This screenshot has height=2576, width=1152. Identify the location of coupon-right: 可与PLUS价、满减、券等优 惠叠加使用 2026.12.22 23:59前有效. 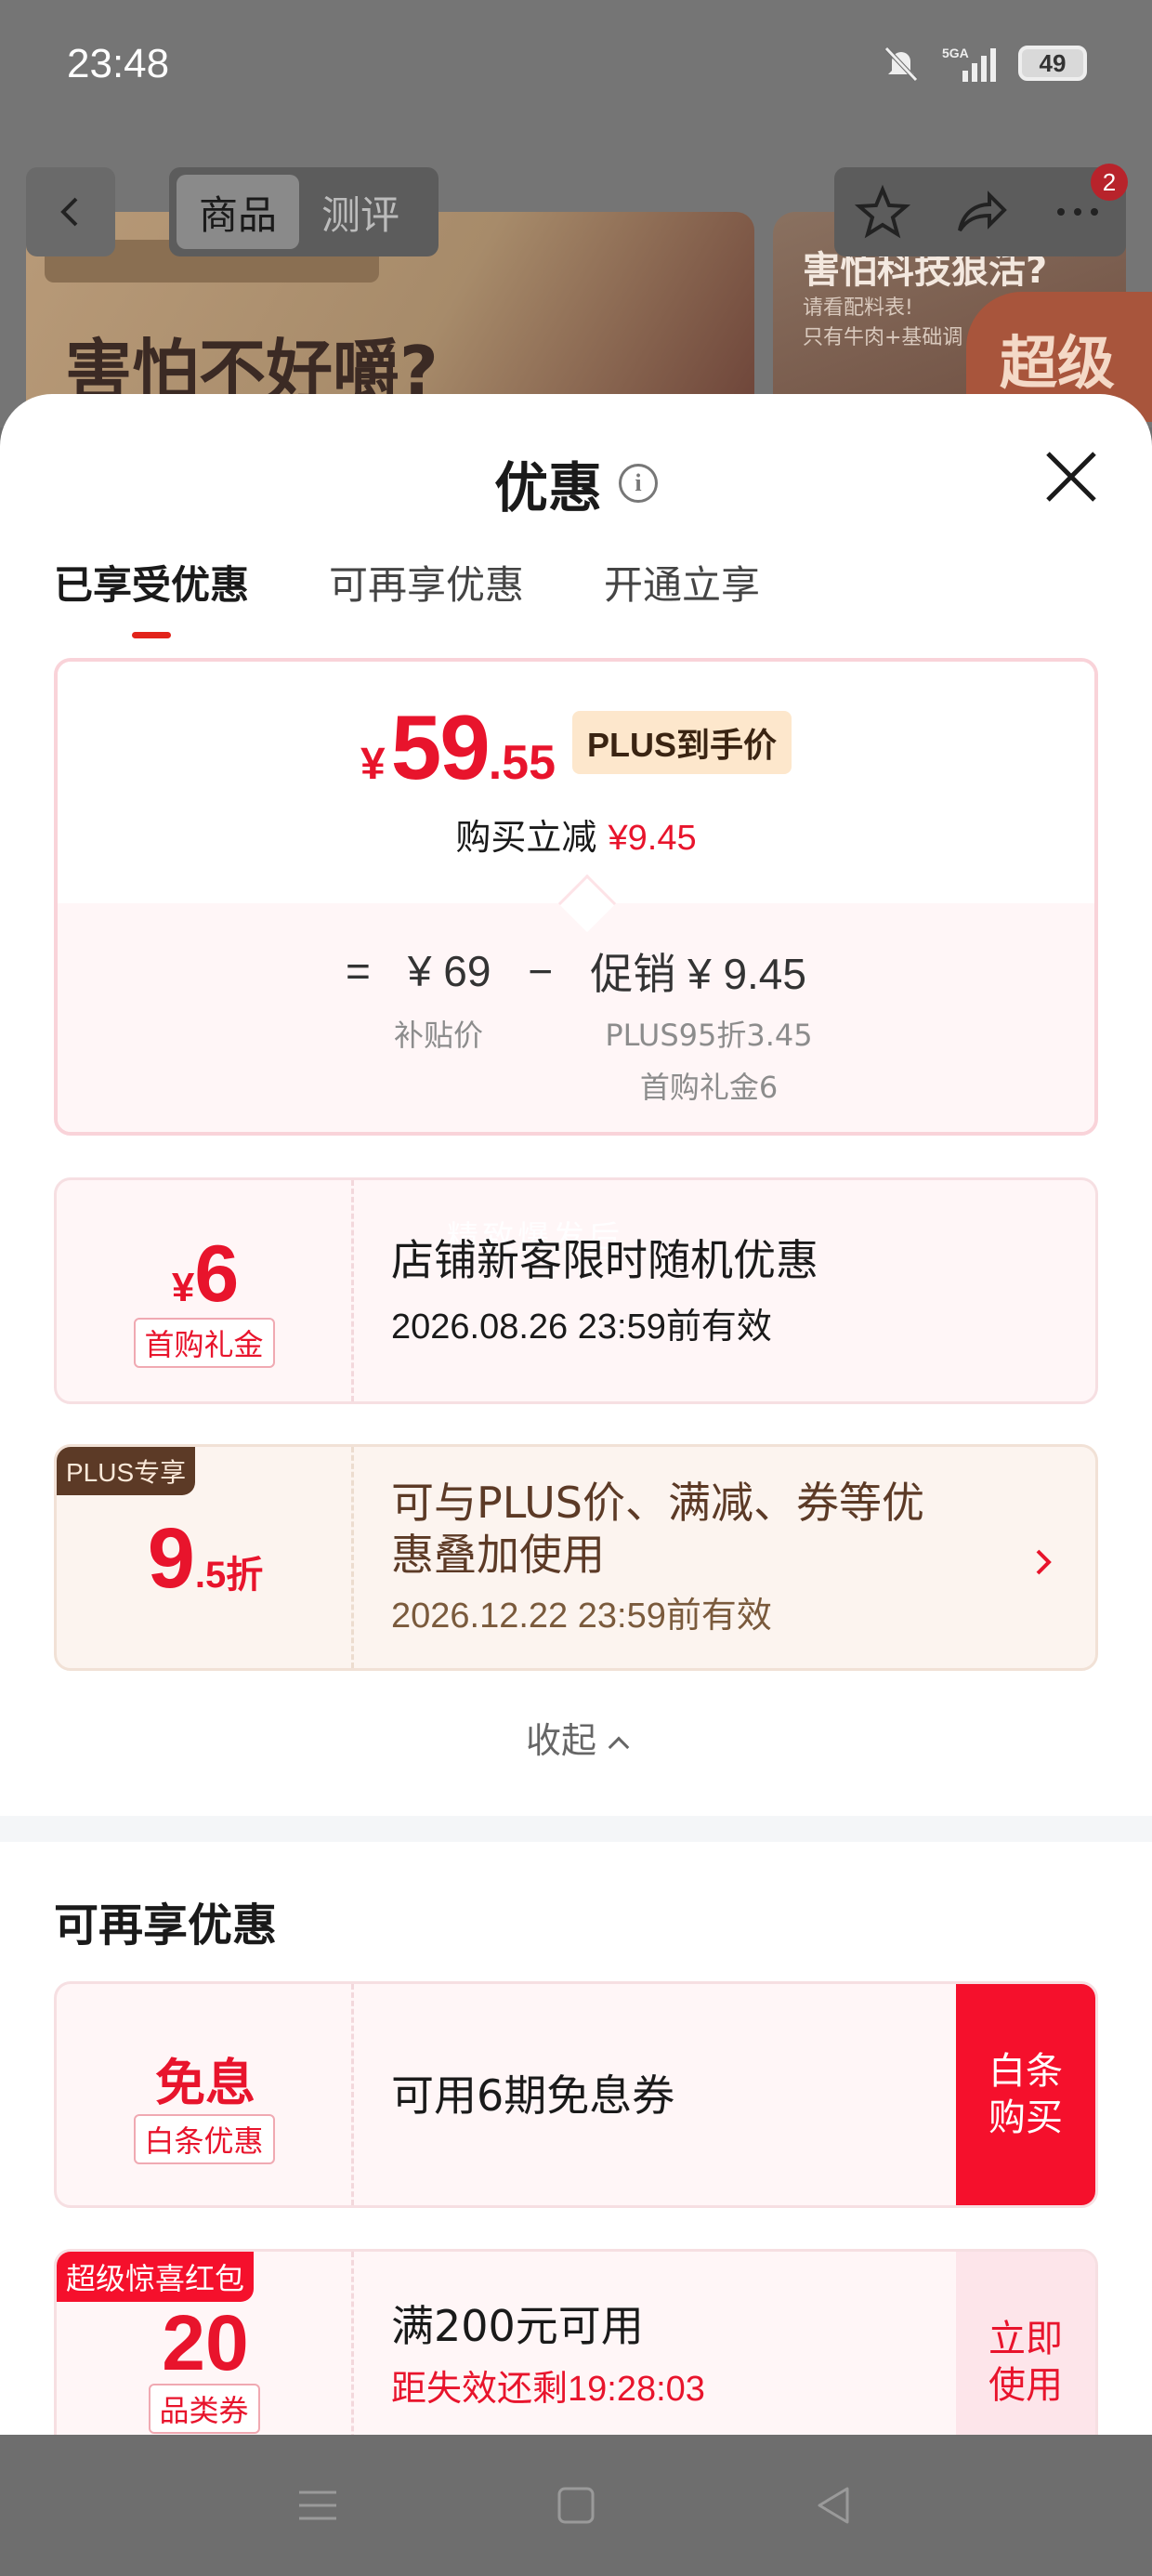
(743, 1557).